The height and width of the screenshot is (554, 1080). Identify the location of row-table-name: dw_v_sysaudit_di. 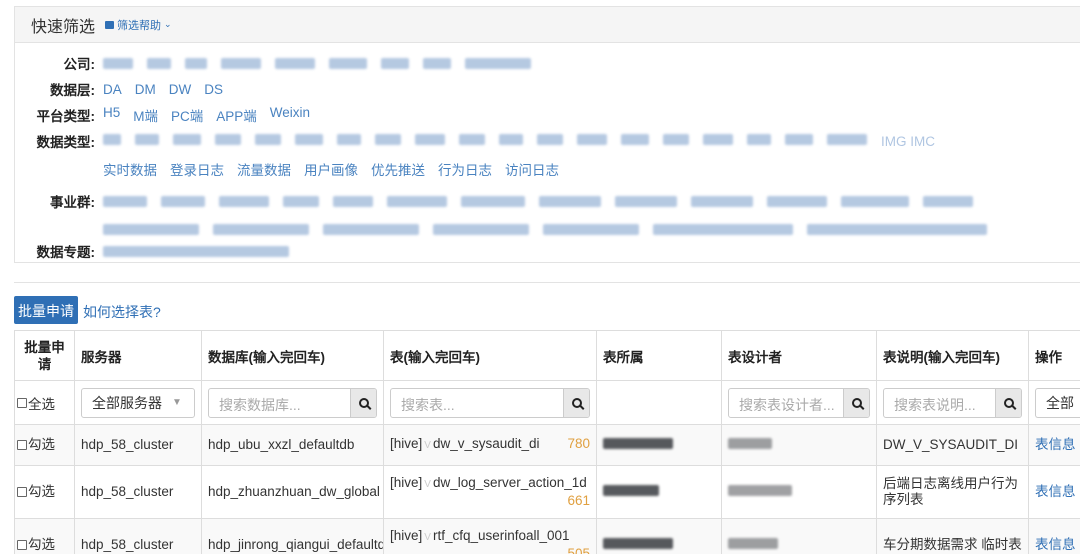
(486, 443).